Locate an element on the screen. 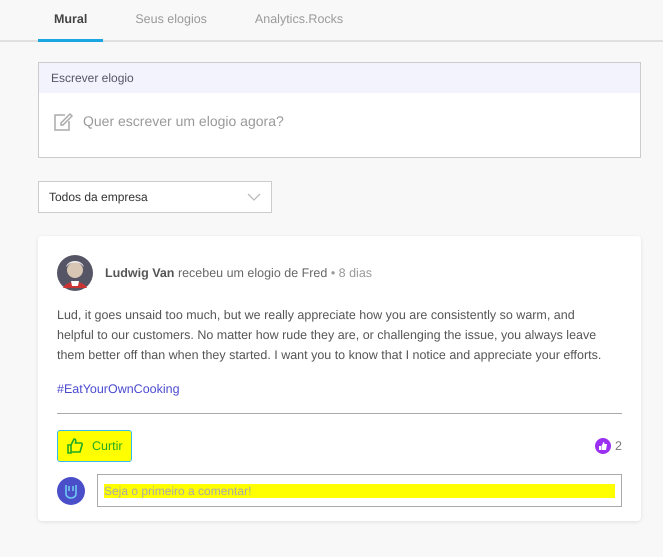 The width and height of the screenshot is (663, 557). tab: Mural is located at coordinates (71, 21).